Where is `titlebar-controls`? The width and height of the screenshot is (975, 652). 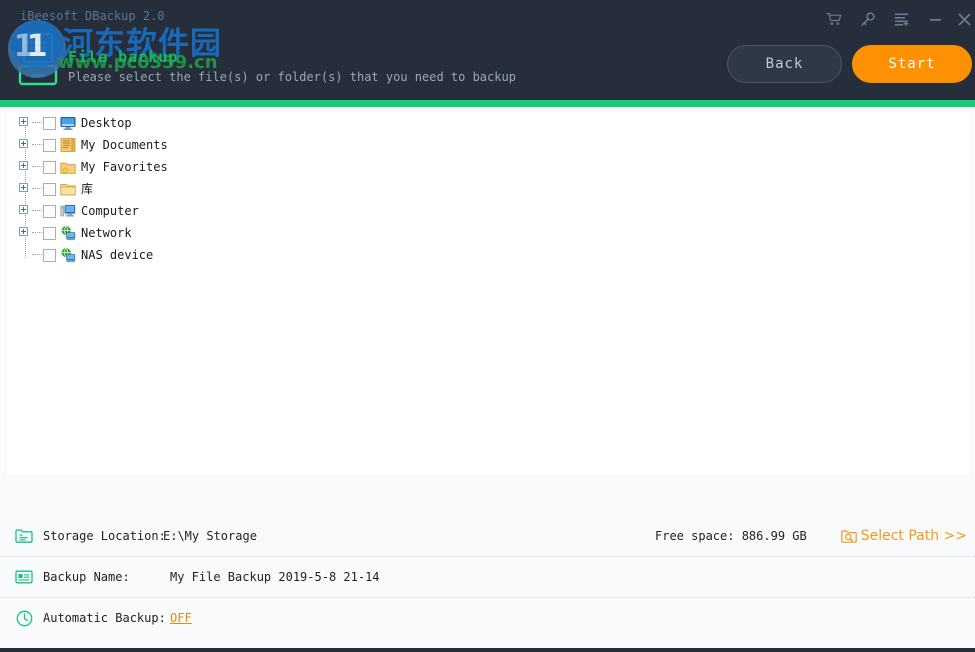 titlebar-controls is located at coordinates (896, 19).